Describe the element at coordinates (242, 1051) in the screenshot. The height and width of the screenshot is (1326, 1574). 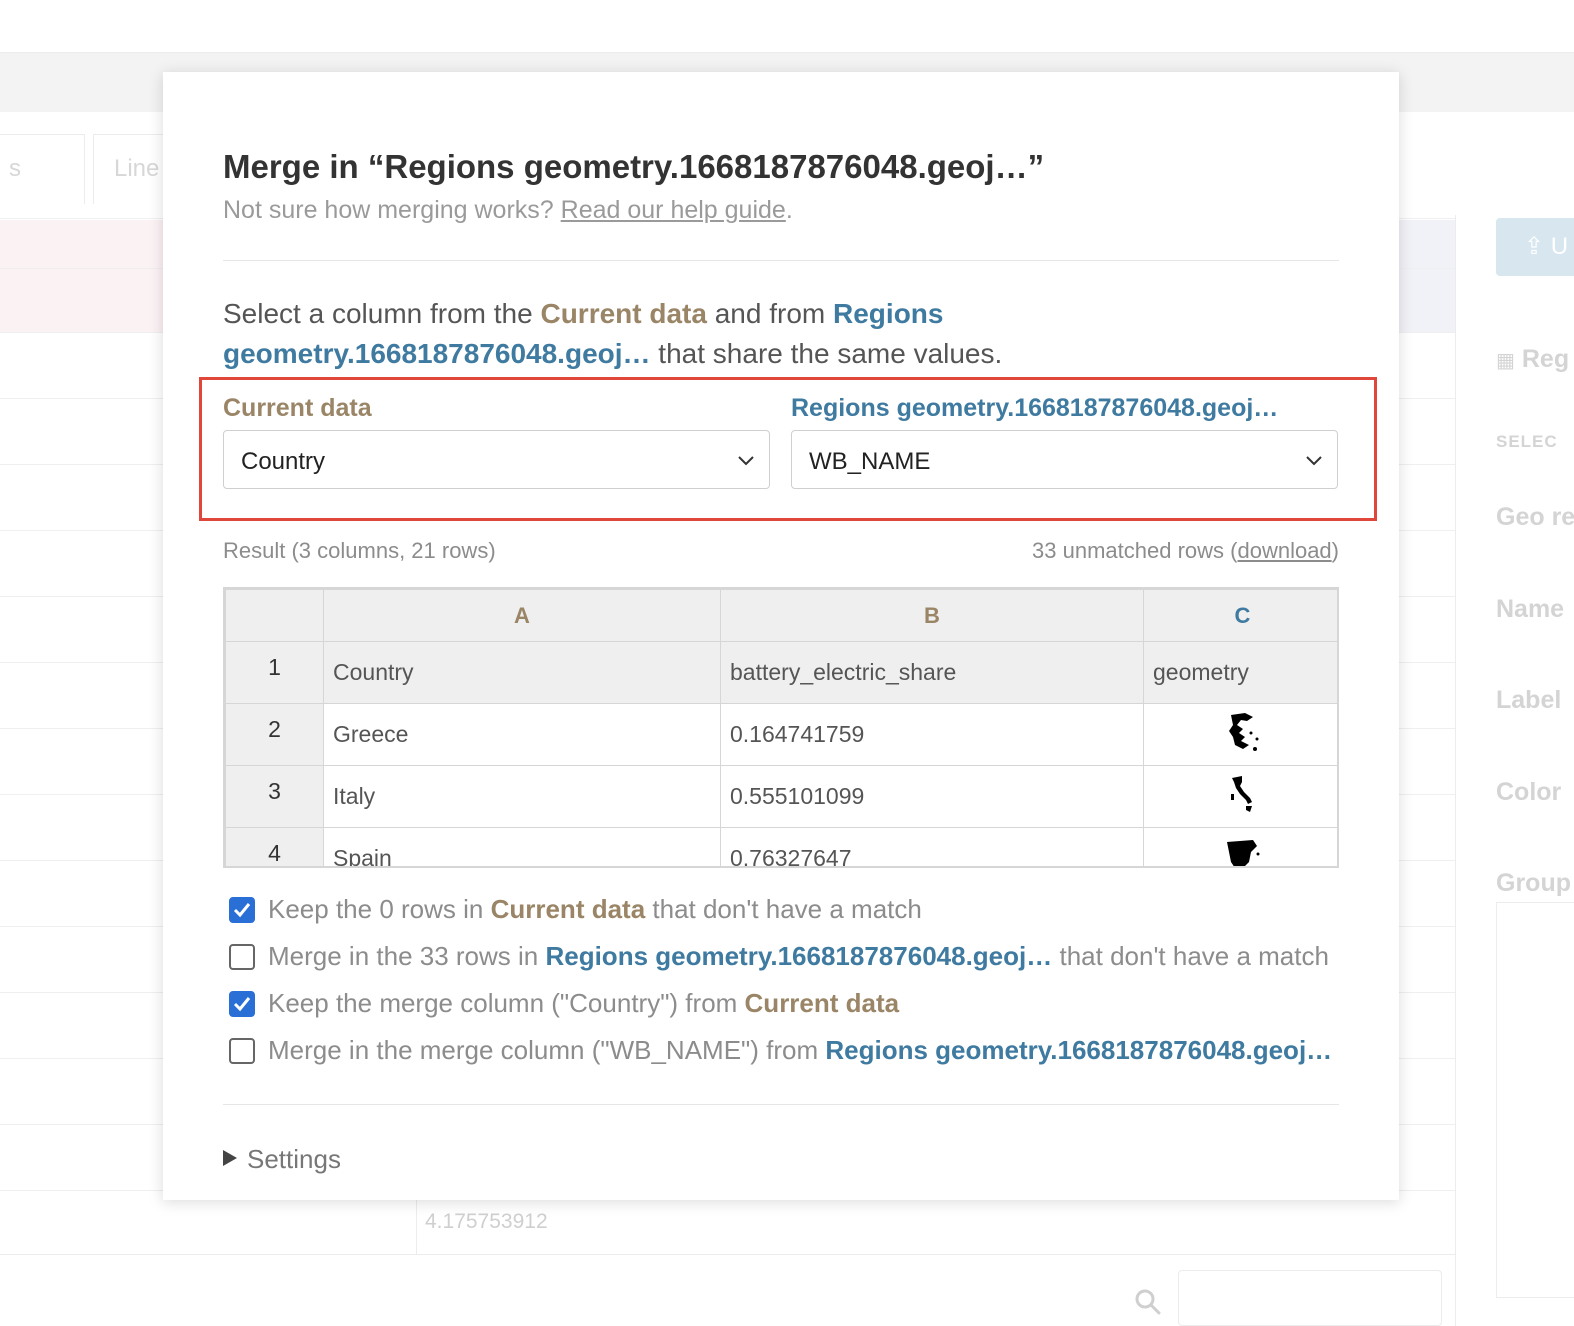
I see `checkbox-merge-column-dataset` at that location.